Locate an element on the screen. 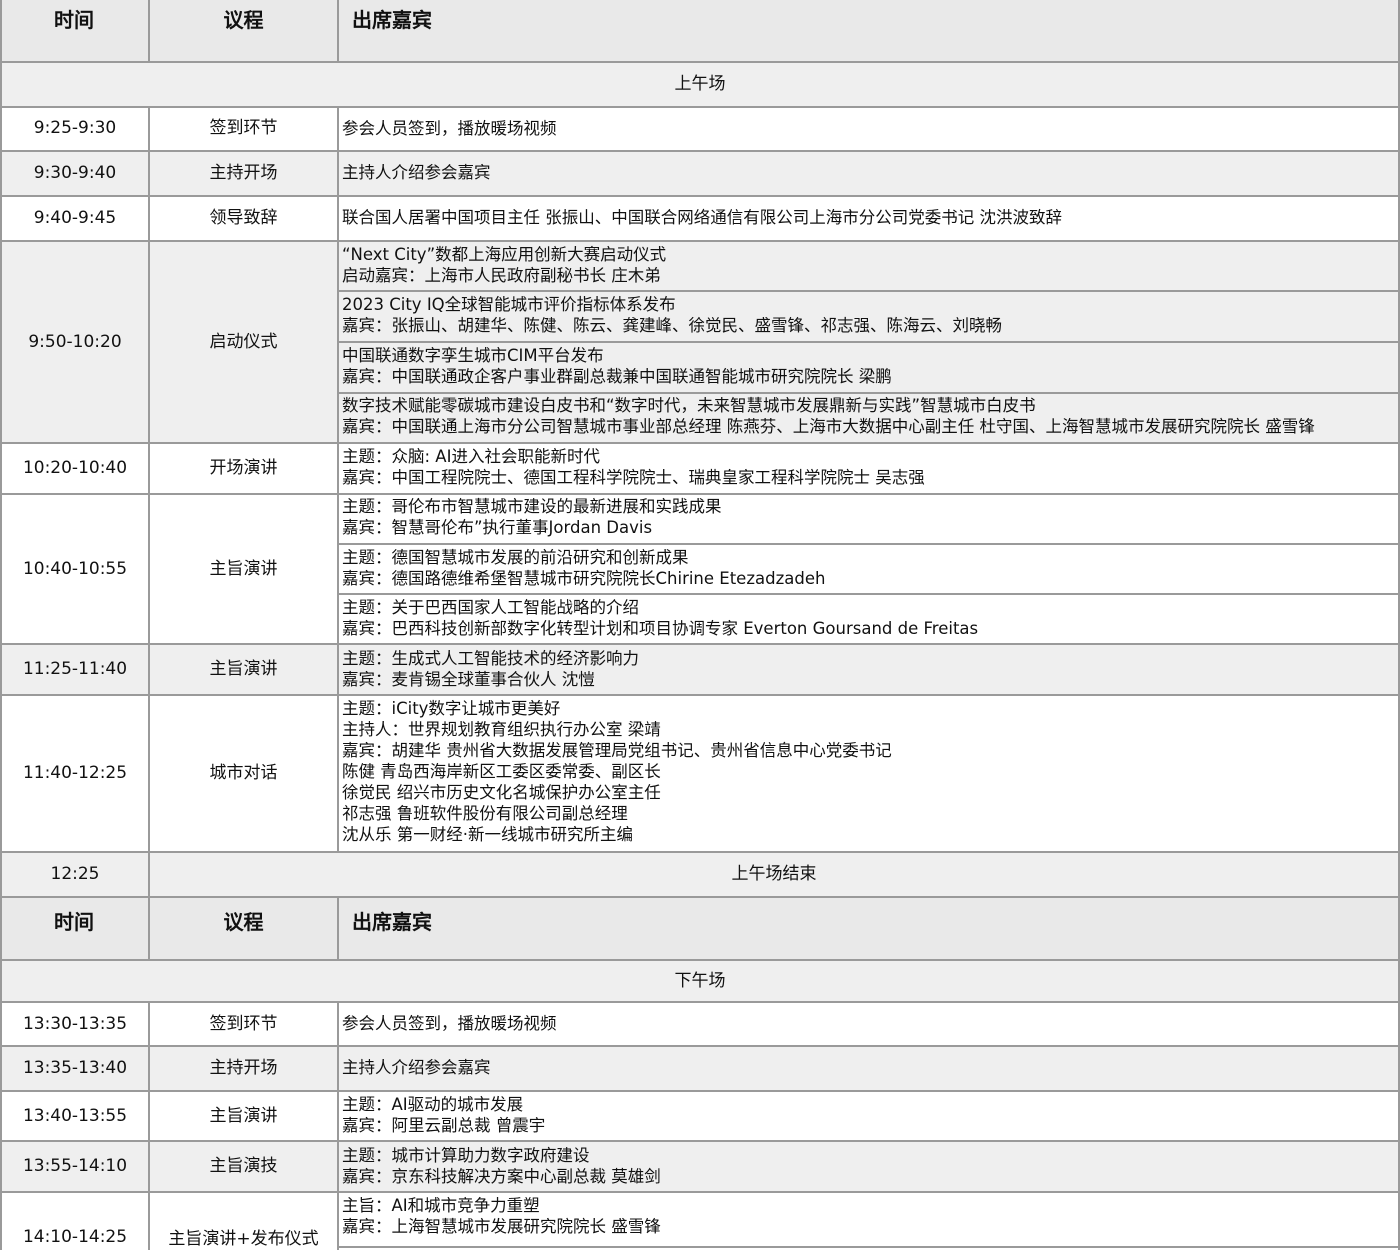  row-time: 13:40-13:55 is located at coordinates (75, 1115).